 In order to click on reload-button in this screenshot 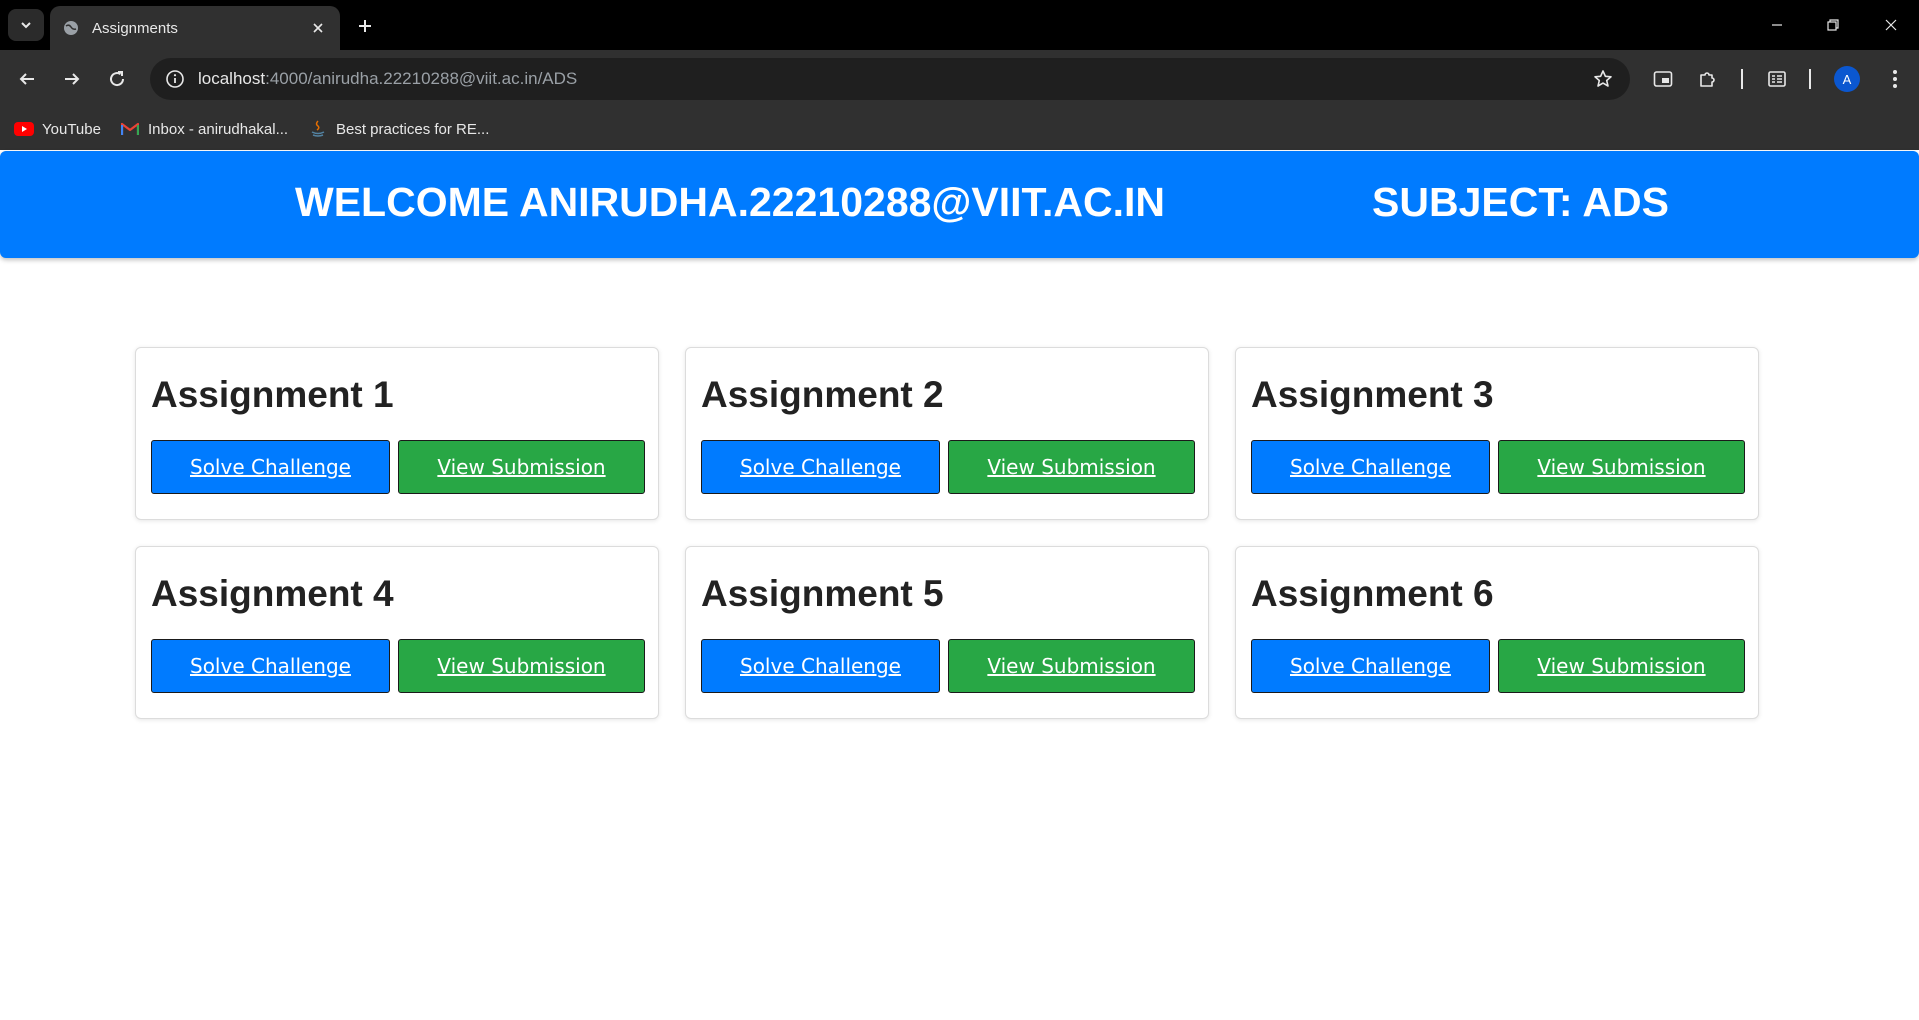, I will do `click(117, 79)`.